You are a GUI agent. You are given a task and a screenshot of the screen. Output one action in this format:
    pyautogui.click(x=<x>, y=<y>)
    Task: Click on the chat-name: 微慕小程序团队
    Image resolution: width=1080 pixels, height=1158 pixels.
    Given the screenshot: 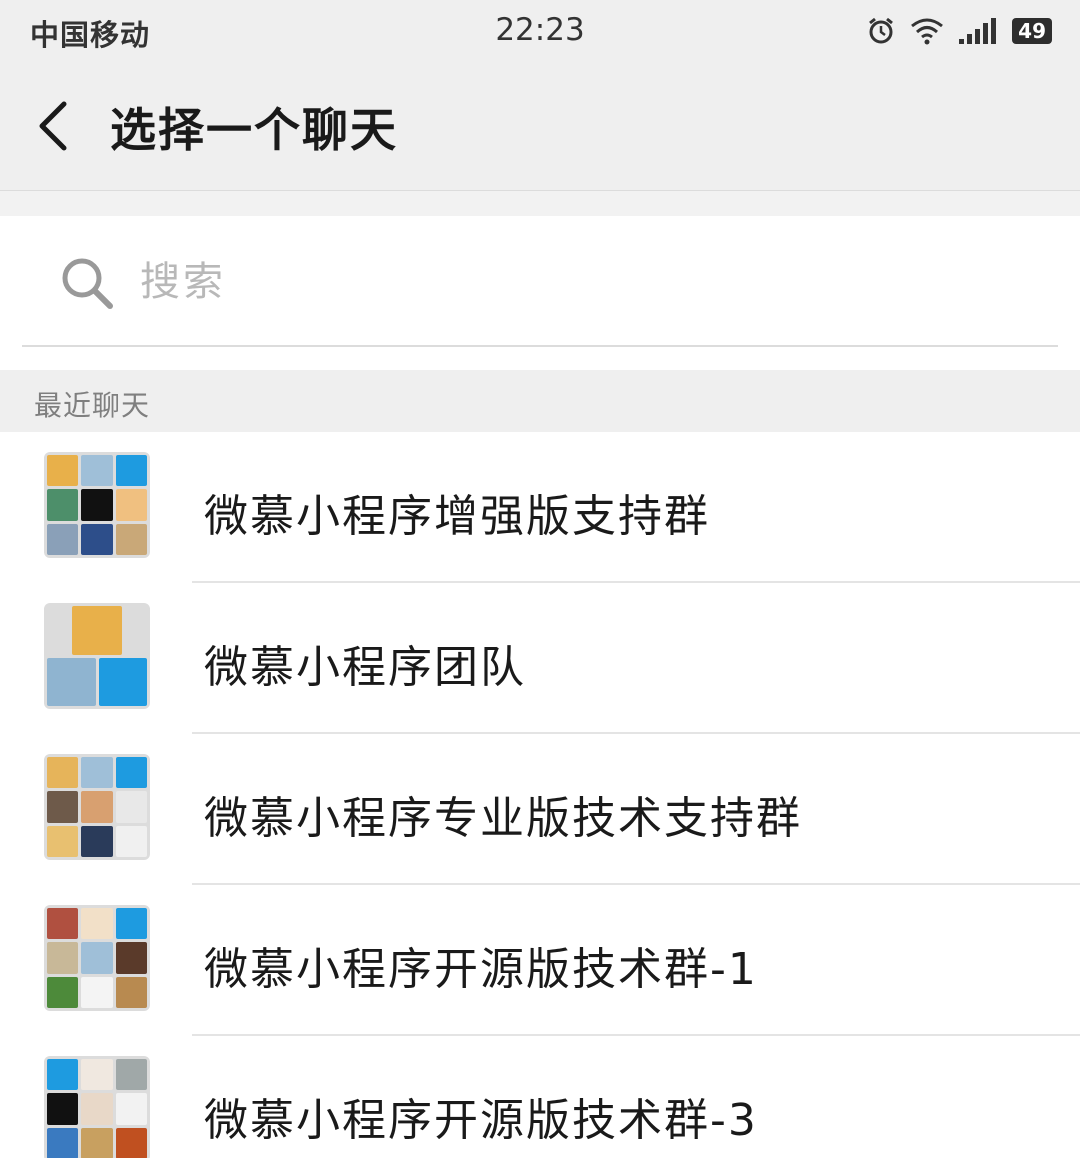 What is the action you would take?
    pyautogui.click(x=365, y=667)
    